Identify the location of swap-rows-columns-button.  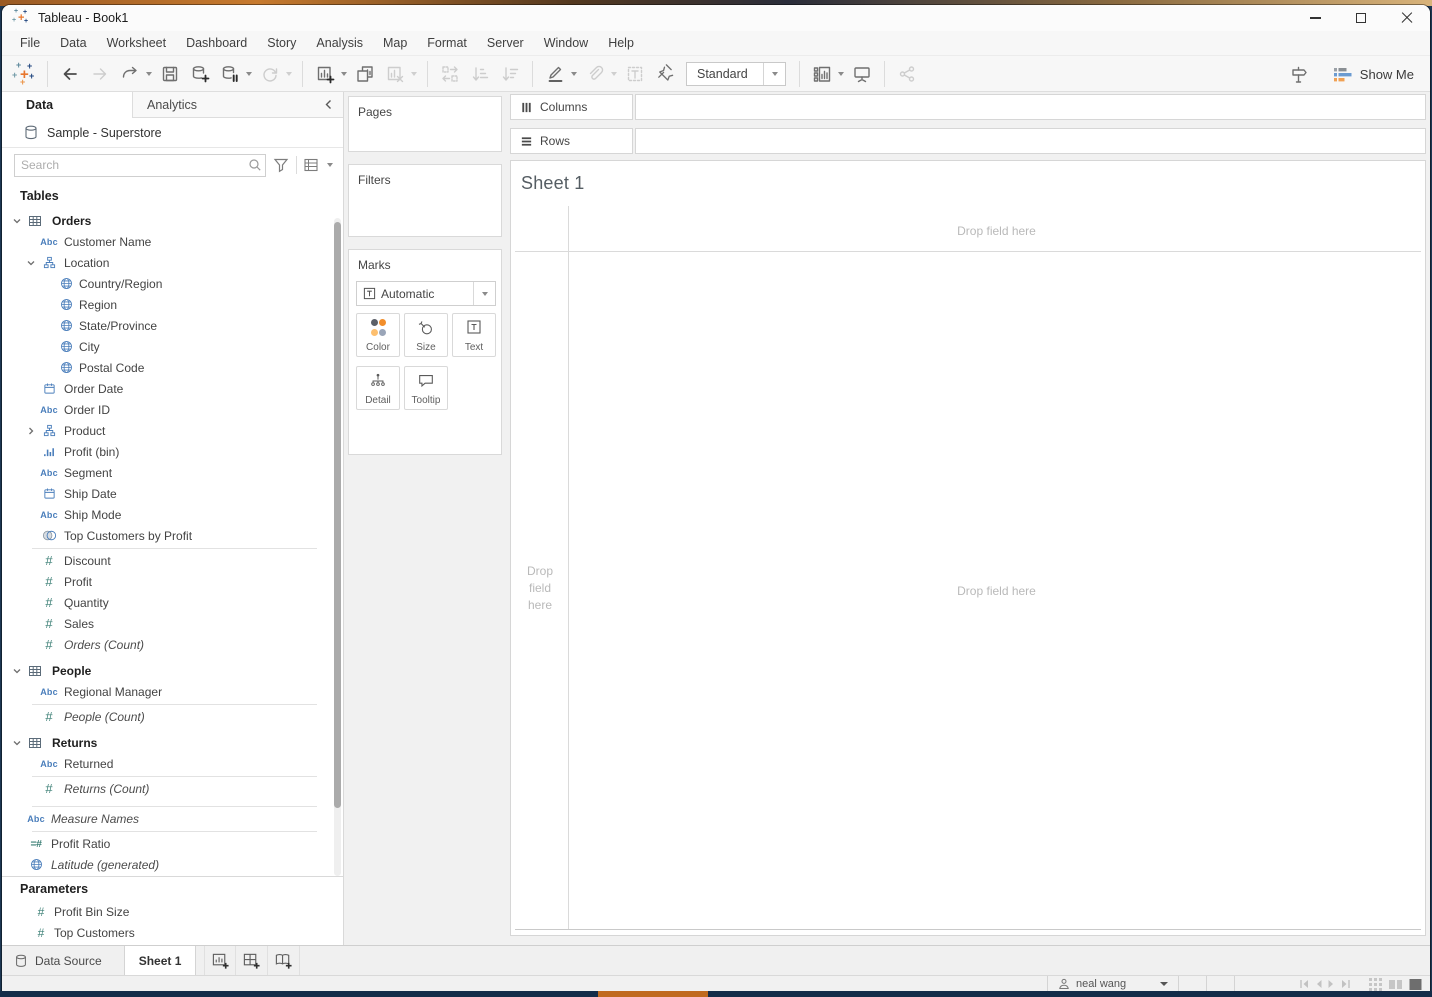
(450, 74).